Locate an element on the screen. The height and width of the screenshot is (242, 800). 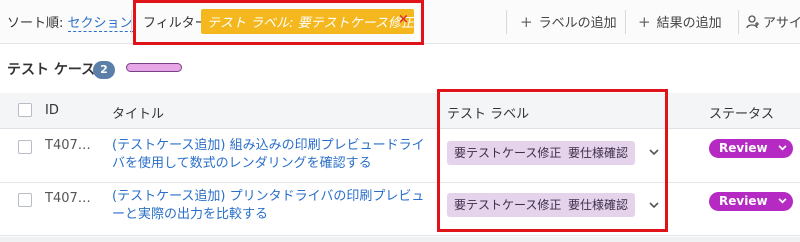
column-header-labels: テスト ラベル is located at coordinates (488, 112).